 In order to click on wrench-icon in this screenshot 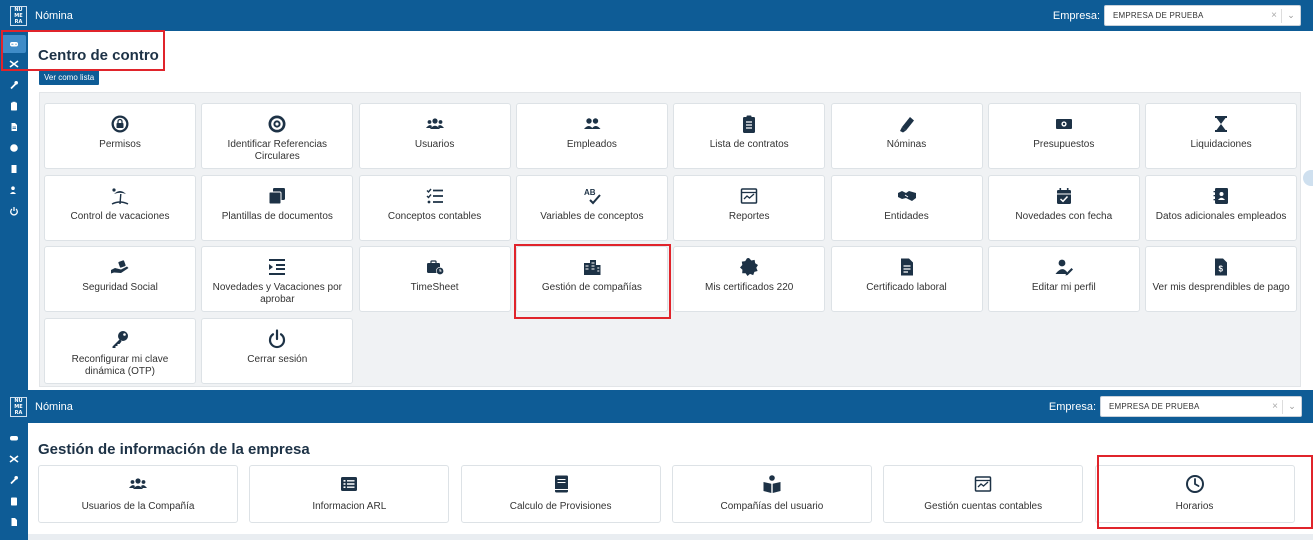, I will do `click(14, 84)`.